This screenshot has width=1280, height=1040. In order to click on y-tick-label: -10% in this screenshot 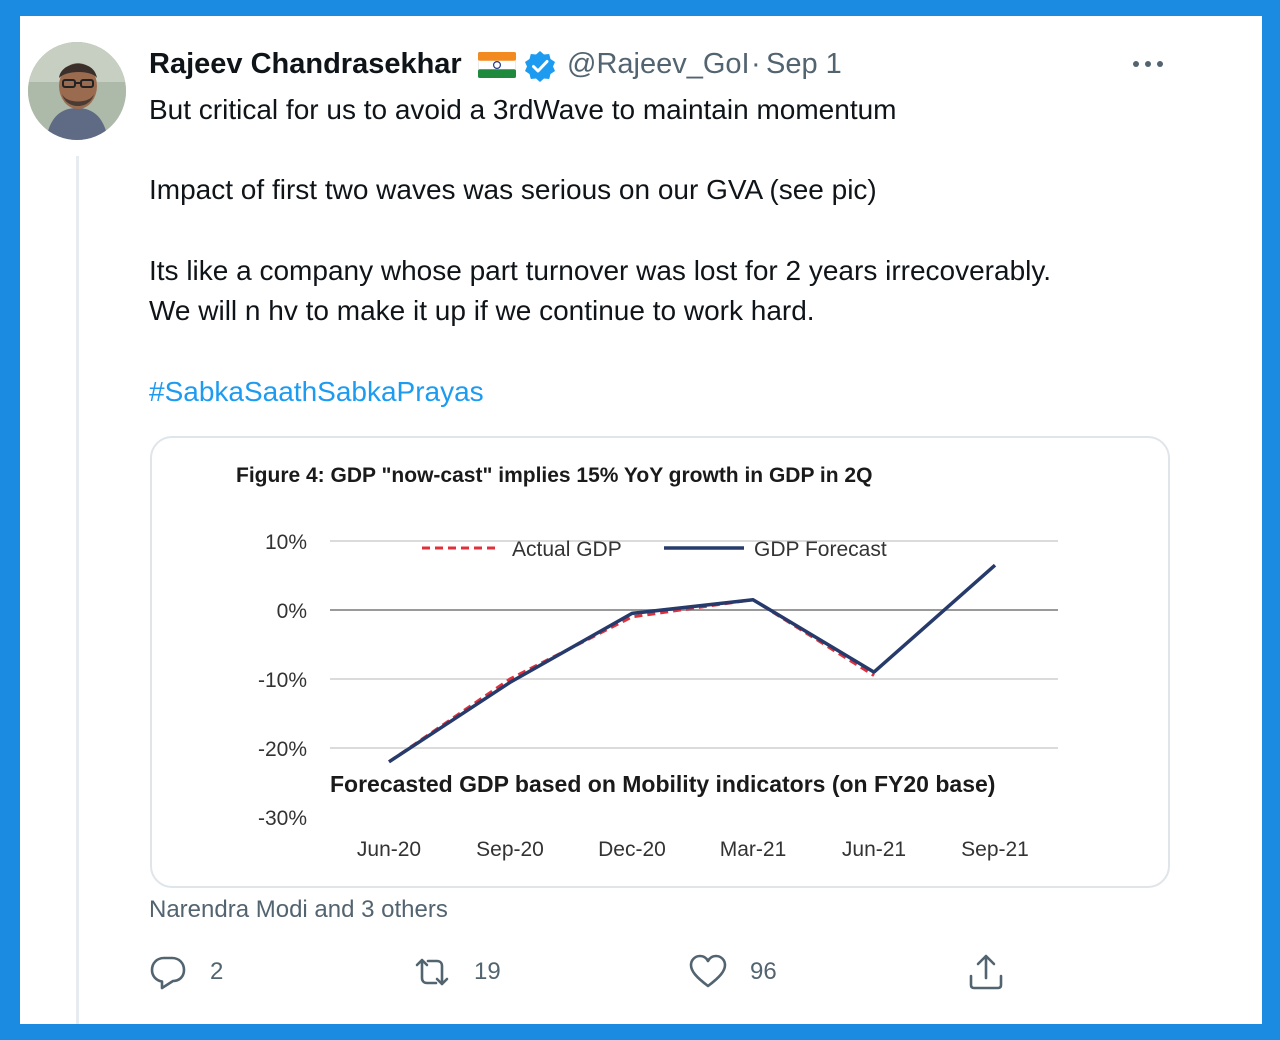, I will do `click(282, 680)`.